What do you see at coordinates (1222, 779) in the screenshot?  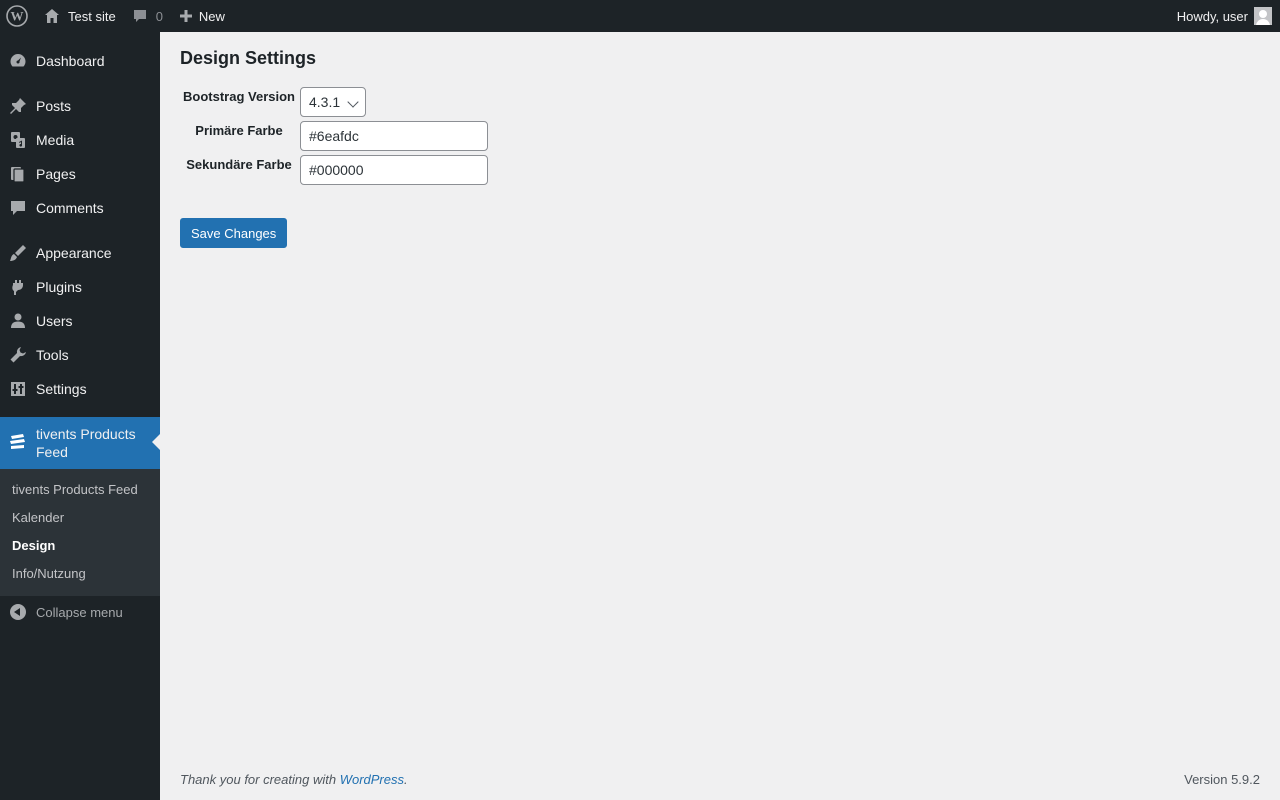 I see `footer-version: Version 5.9.2` at bounding box center [1222, 779].